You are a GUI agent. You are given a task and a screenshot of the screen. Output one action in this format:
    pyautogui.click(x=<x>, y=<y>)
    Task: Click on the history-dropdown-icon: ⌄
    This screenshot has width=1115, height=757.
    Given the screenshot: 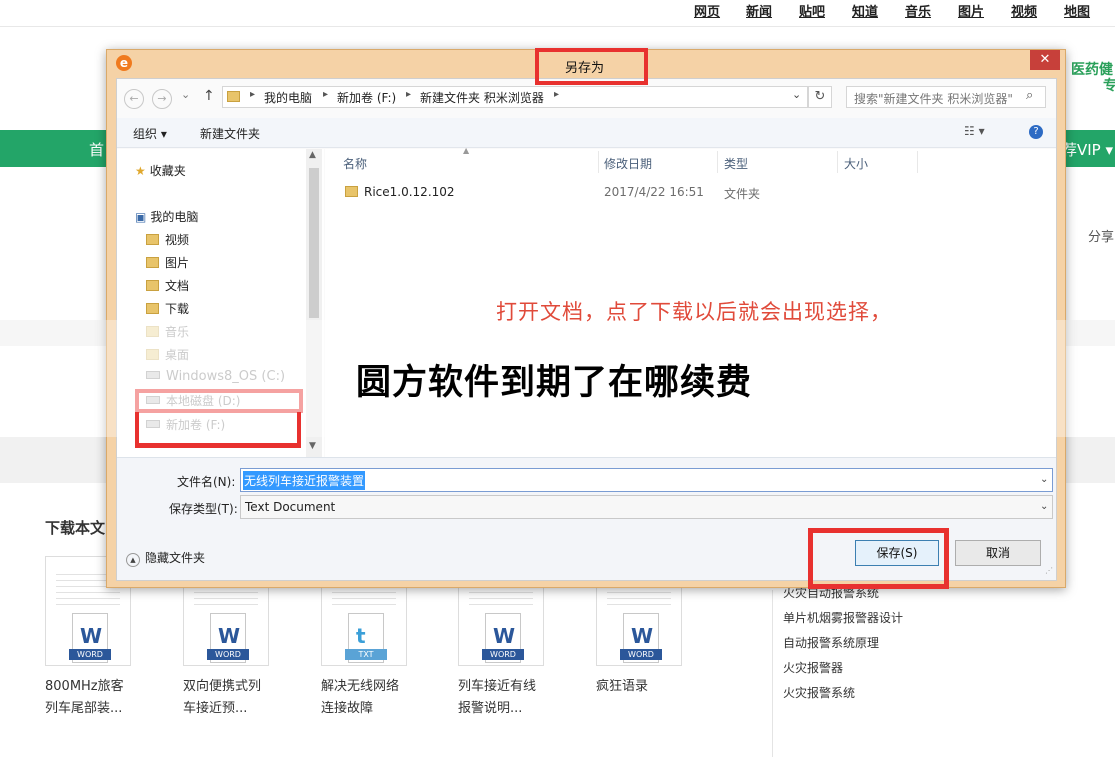 What is the action you would take?
    pyautogui.click(x=185, y=94)
    